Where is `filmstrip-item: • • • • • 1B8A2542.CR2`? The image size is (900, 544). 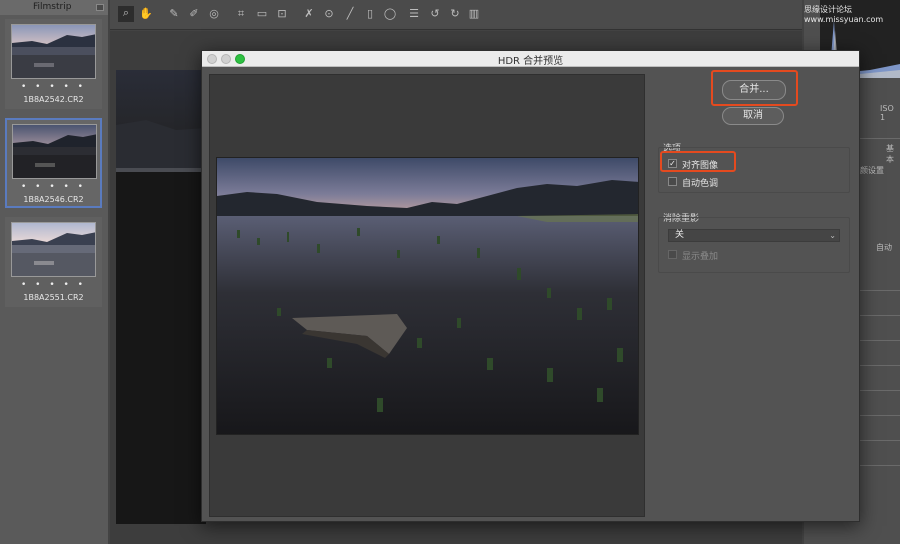 filmstrip-item: • • • • • 1B8A2542.CR2 is located at coordinates (53, 64).